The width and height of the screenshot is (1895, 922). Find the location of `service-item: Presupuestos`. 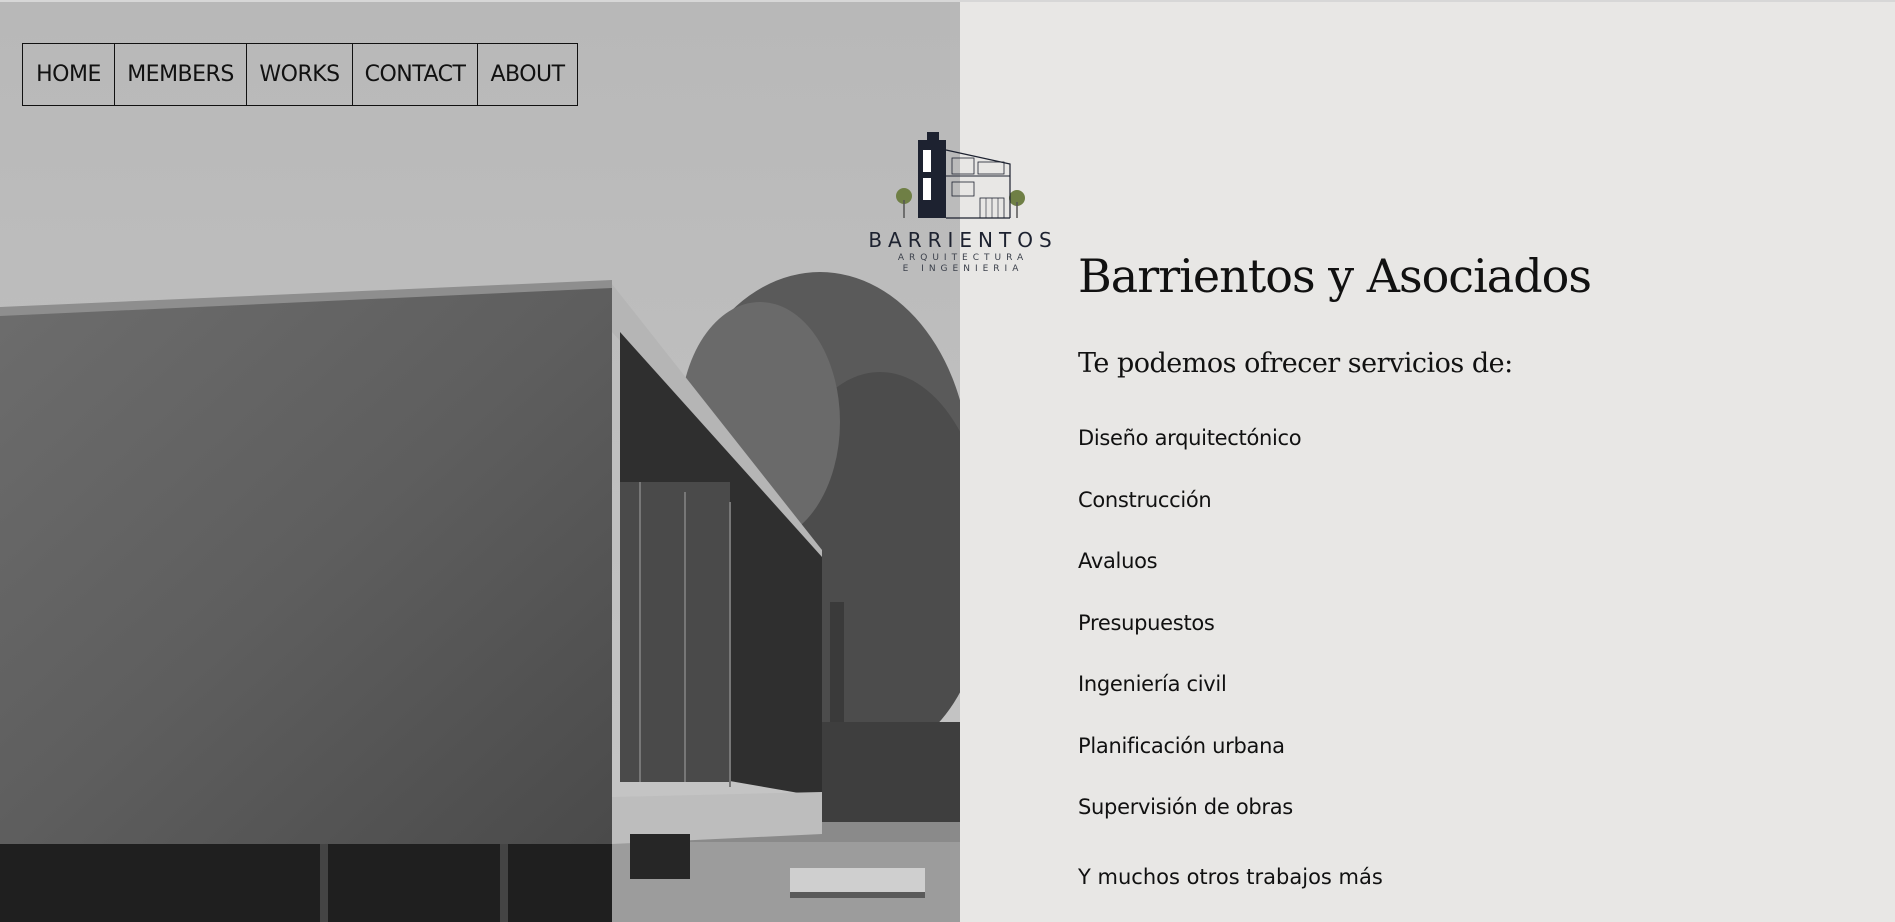

service-item: Presupuestos is located at coordinates (1146, 622).